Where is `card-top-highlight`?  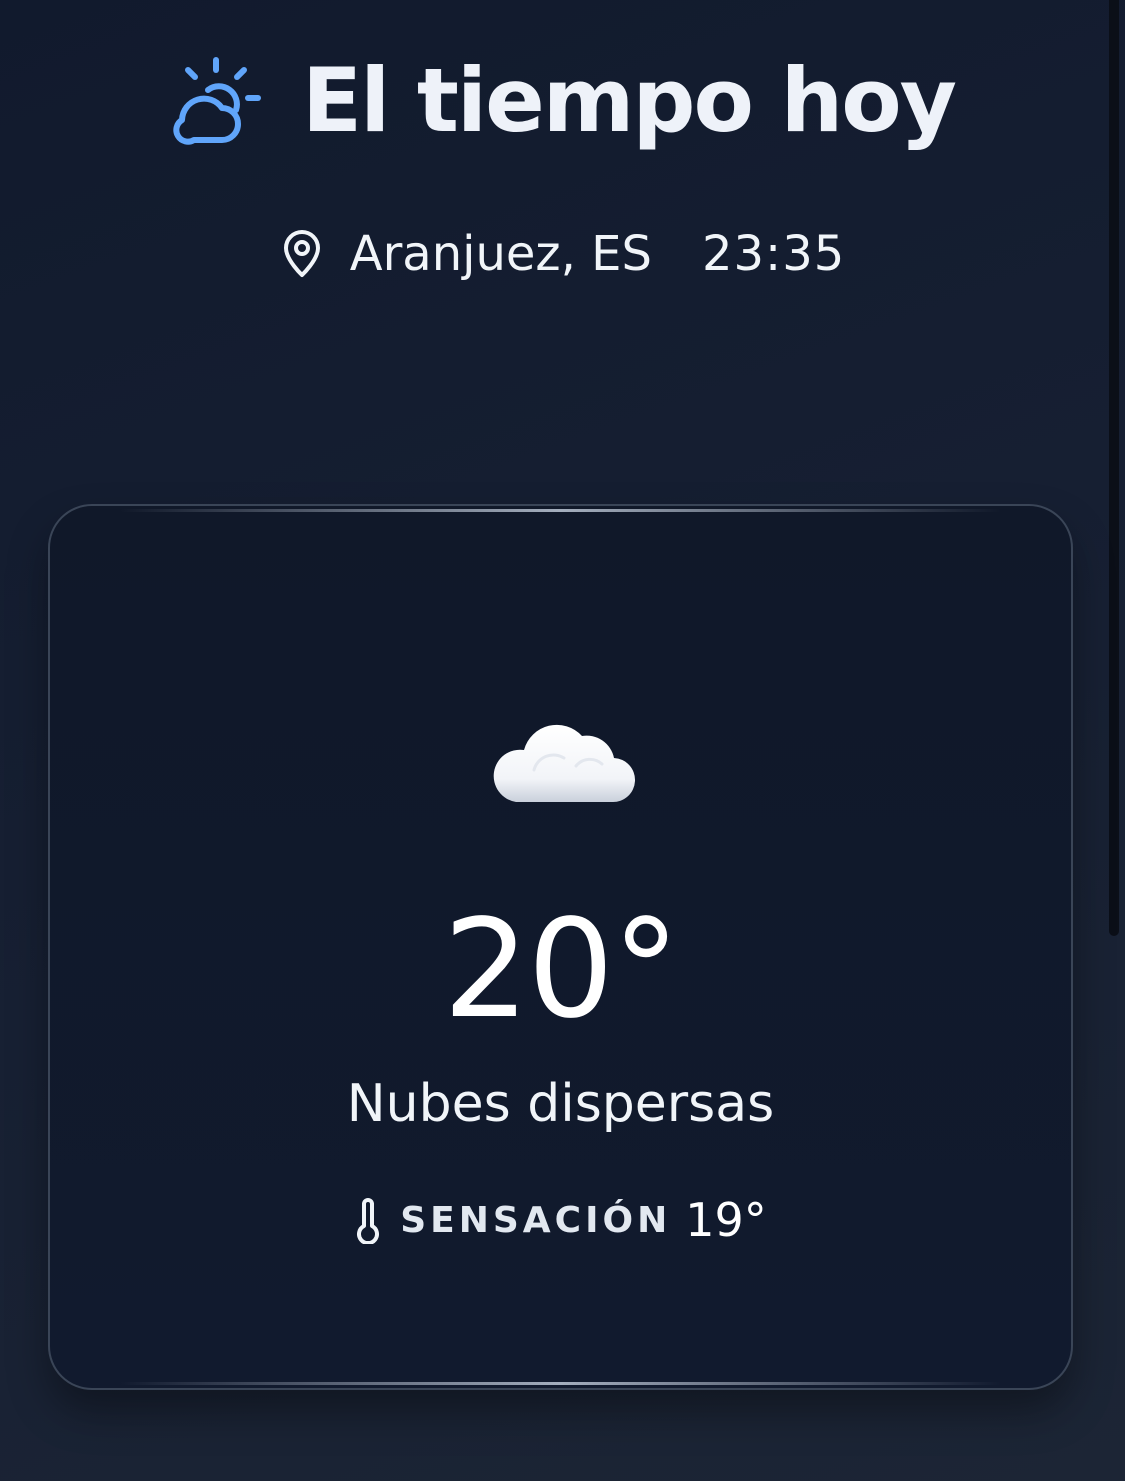 card-top-highlight is located at coordinates (560, 510).